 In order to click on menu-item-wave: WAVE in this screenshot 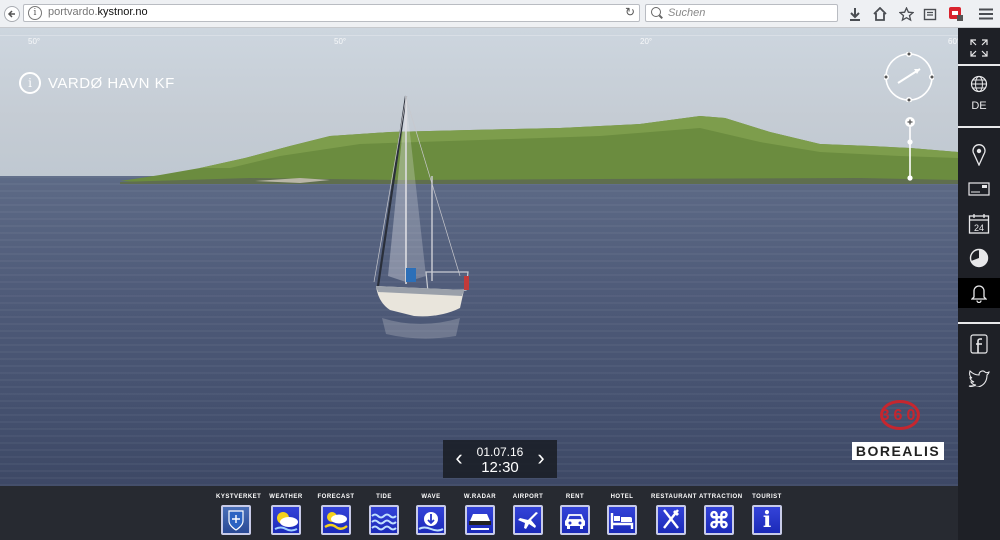, I will do `click(431, 510)`.